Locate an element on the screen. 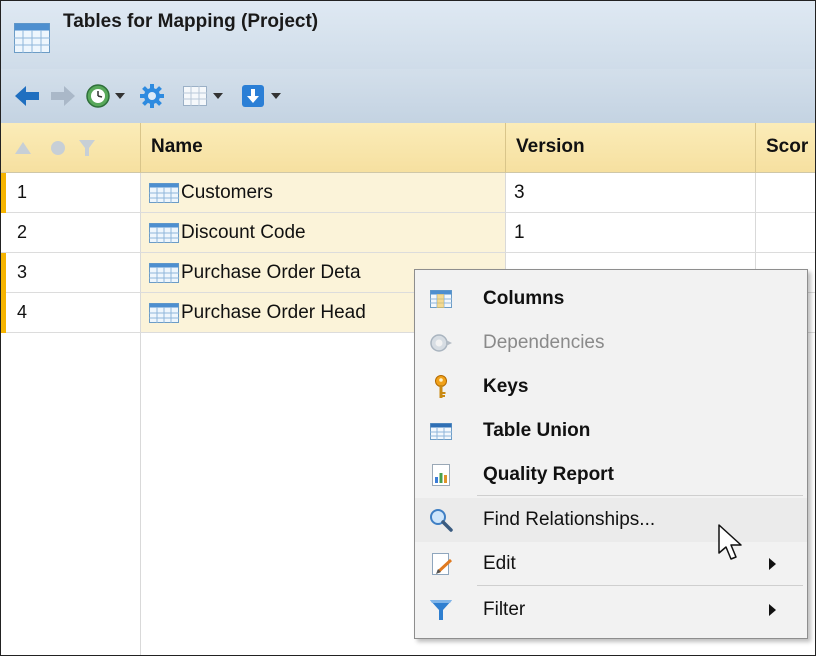  menu-item-quality-report: Quality Report is located at coordinates (611, 475).